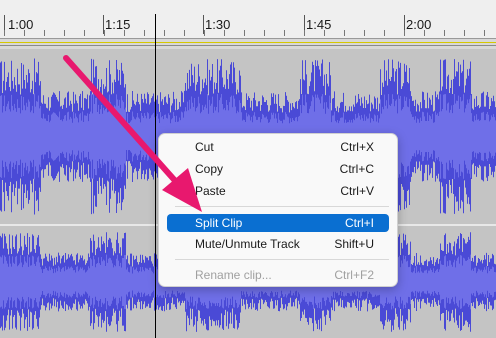  What do you see at coordinates (122, 121) in the screenshot?
I see `annotation-arrow-shaft` at bounding box center [122, 121].